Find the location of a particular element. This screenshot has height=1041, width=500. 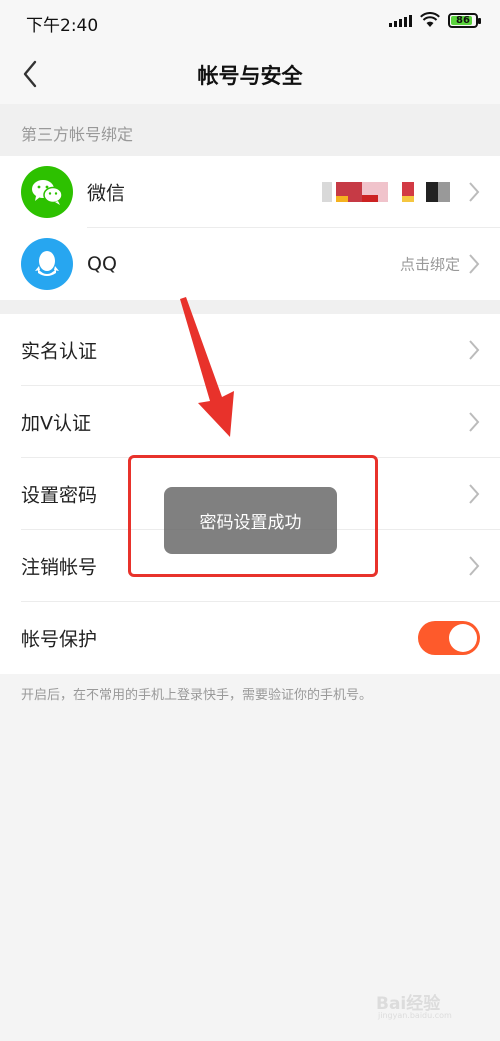

status-time: 下午2:40 is located at coordinates (62, 26).